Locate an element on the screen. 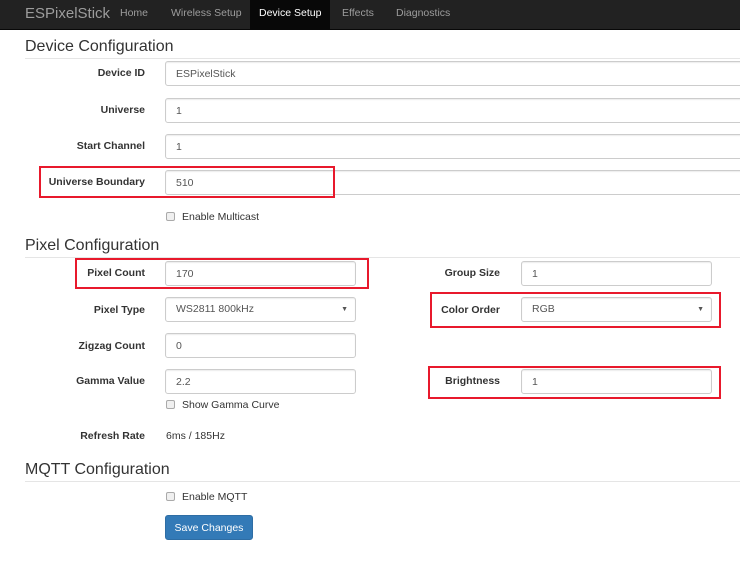  mqtt-label: Enable MQTT is located at coordinates (215, 497).